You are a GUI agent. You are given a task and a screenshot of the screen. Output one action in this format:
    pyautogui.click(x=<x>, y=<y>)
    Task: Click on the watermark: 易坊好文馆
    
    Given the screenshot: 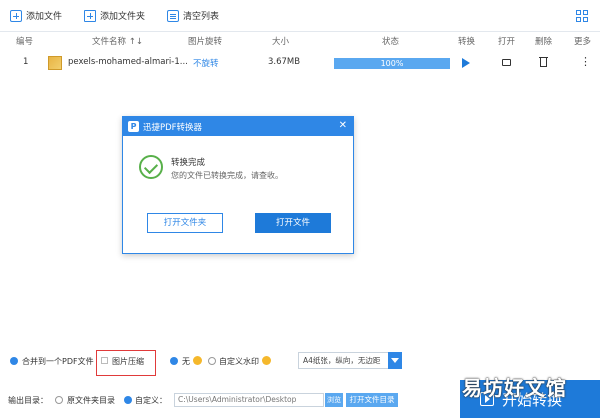 What is the action you would take?
    pyautogui.click(x=514, y=388)
    